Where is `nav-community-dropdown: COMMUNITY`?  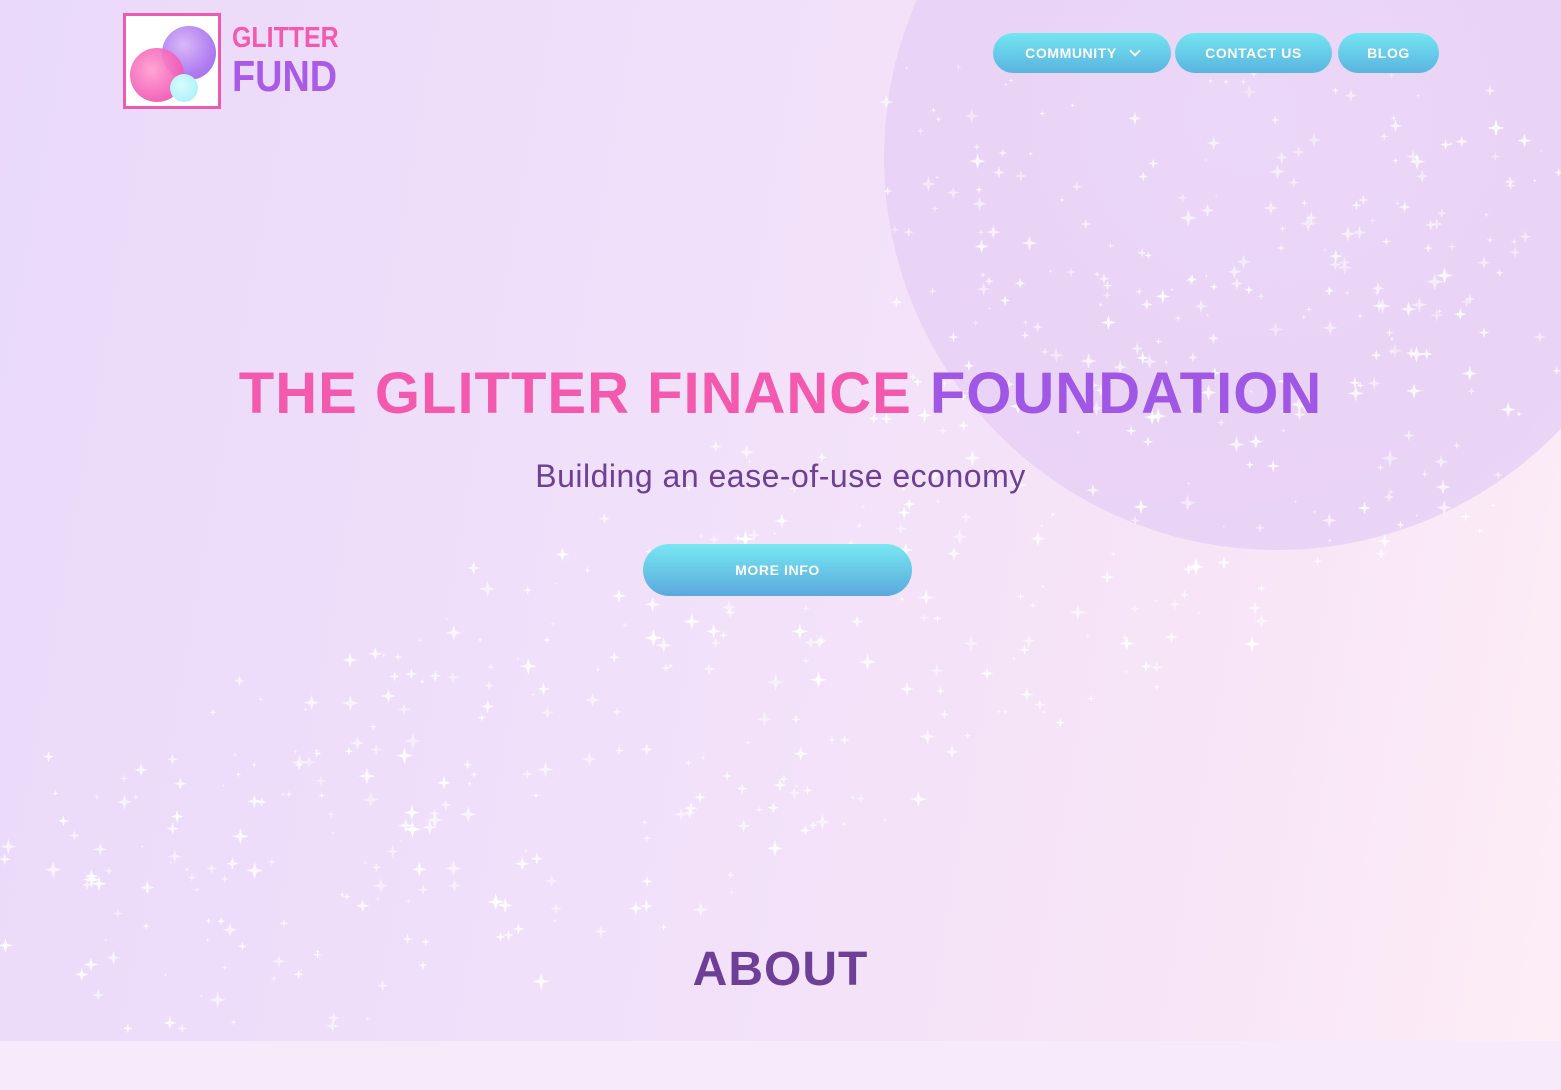
nav-community-dropdown: COMMUNITY is located at coordinates (1082, 53).